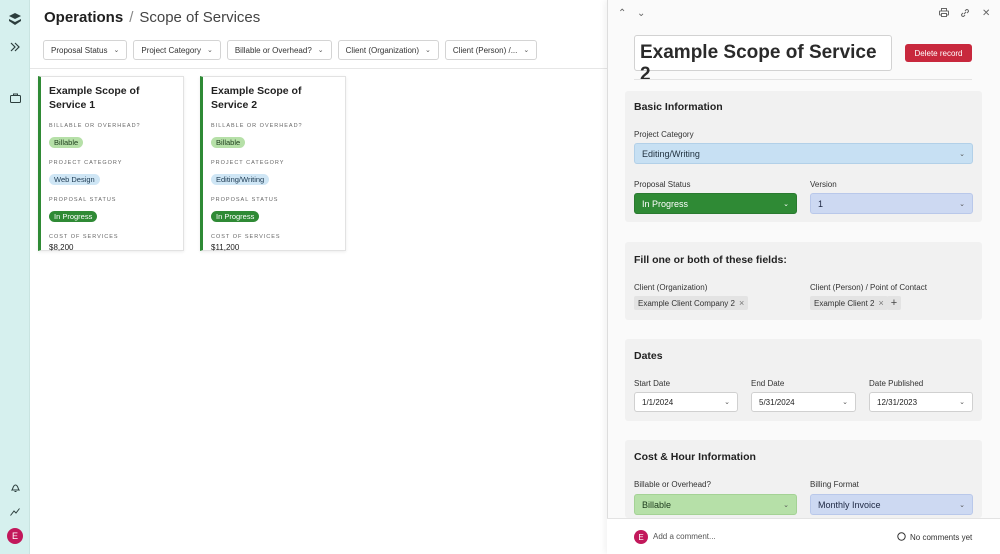 The width and height of the screenshot is (1000, 554). I want to click on left-rail: E, so click(15, 277).